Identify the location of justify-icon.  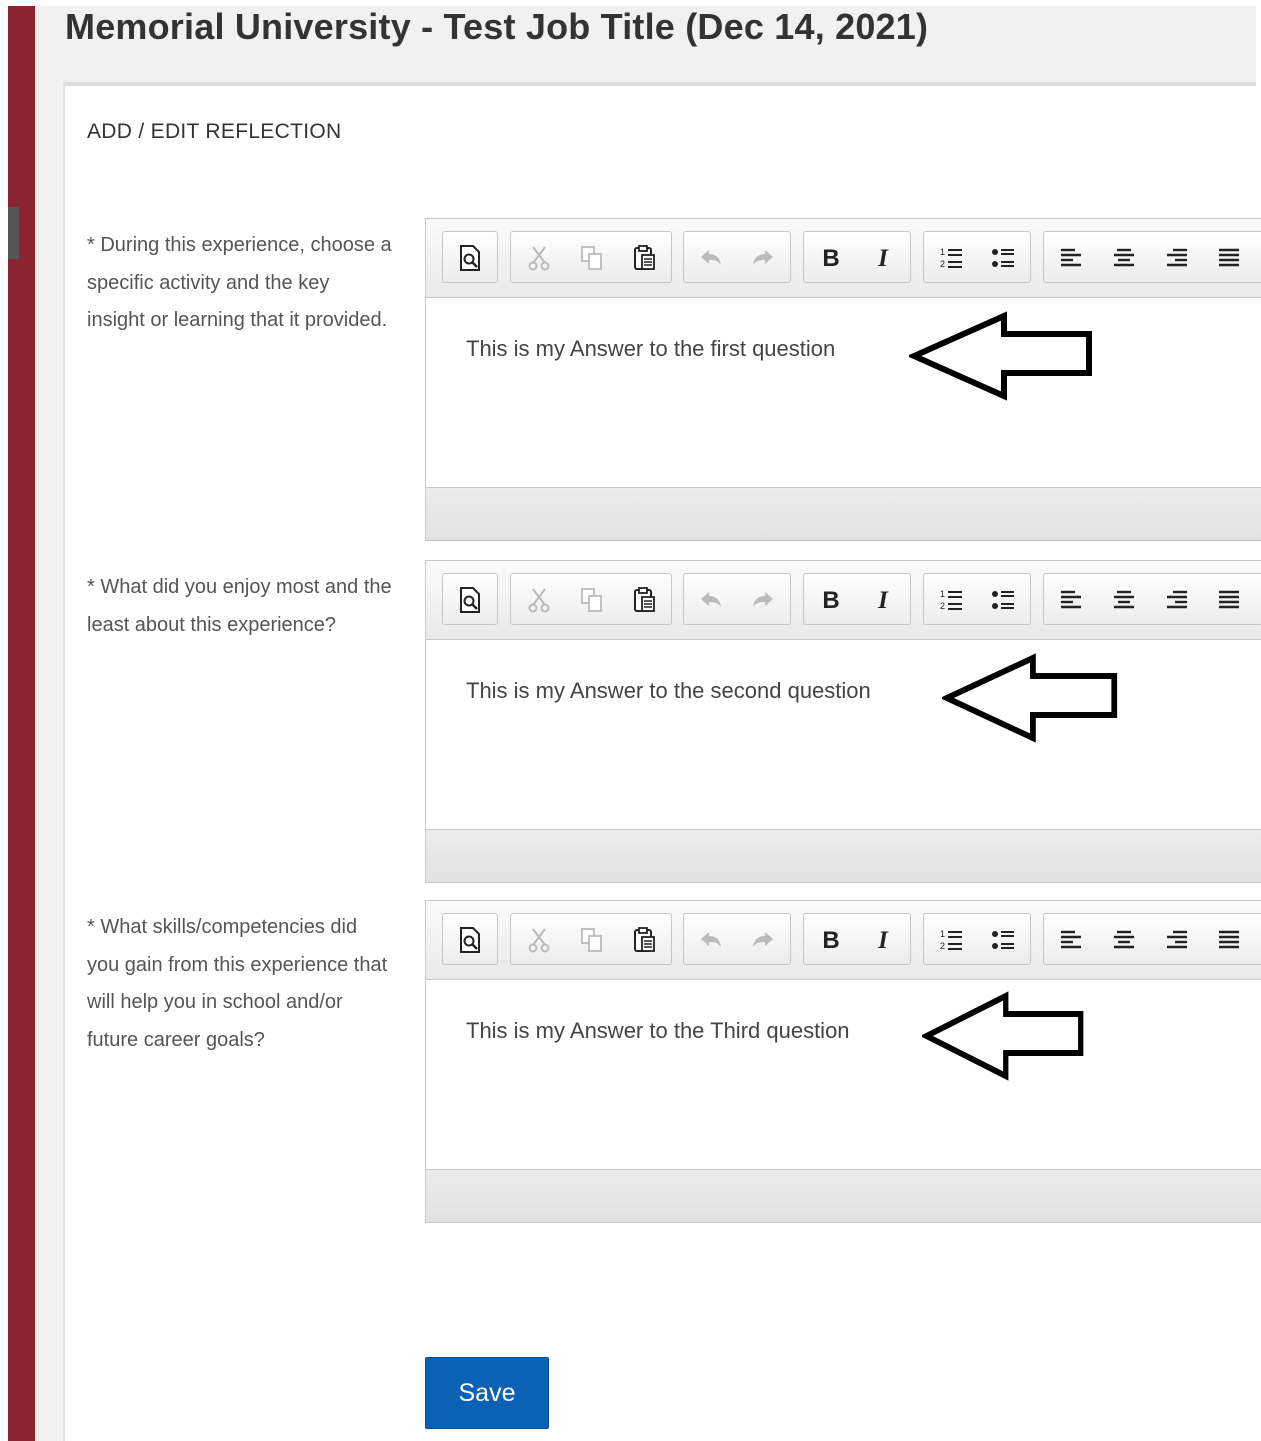
(1229, 940).